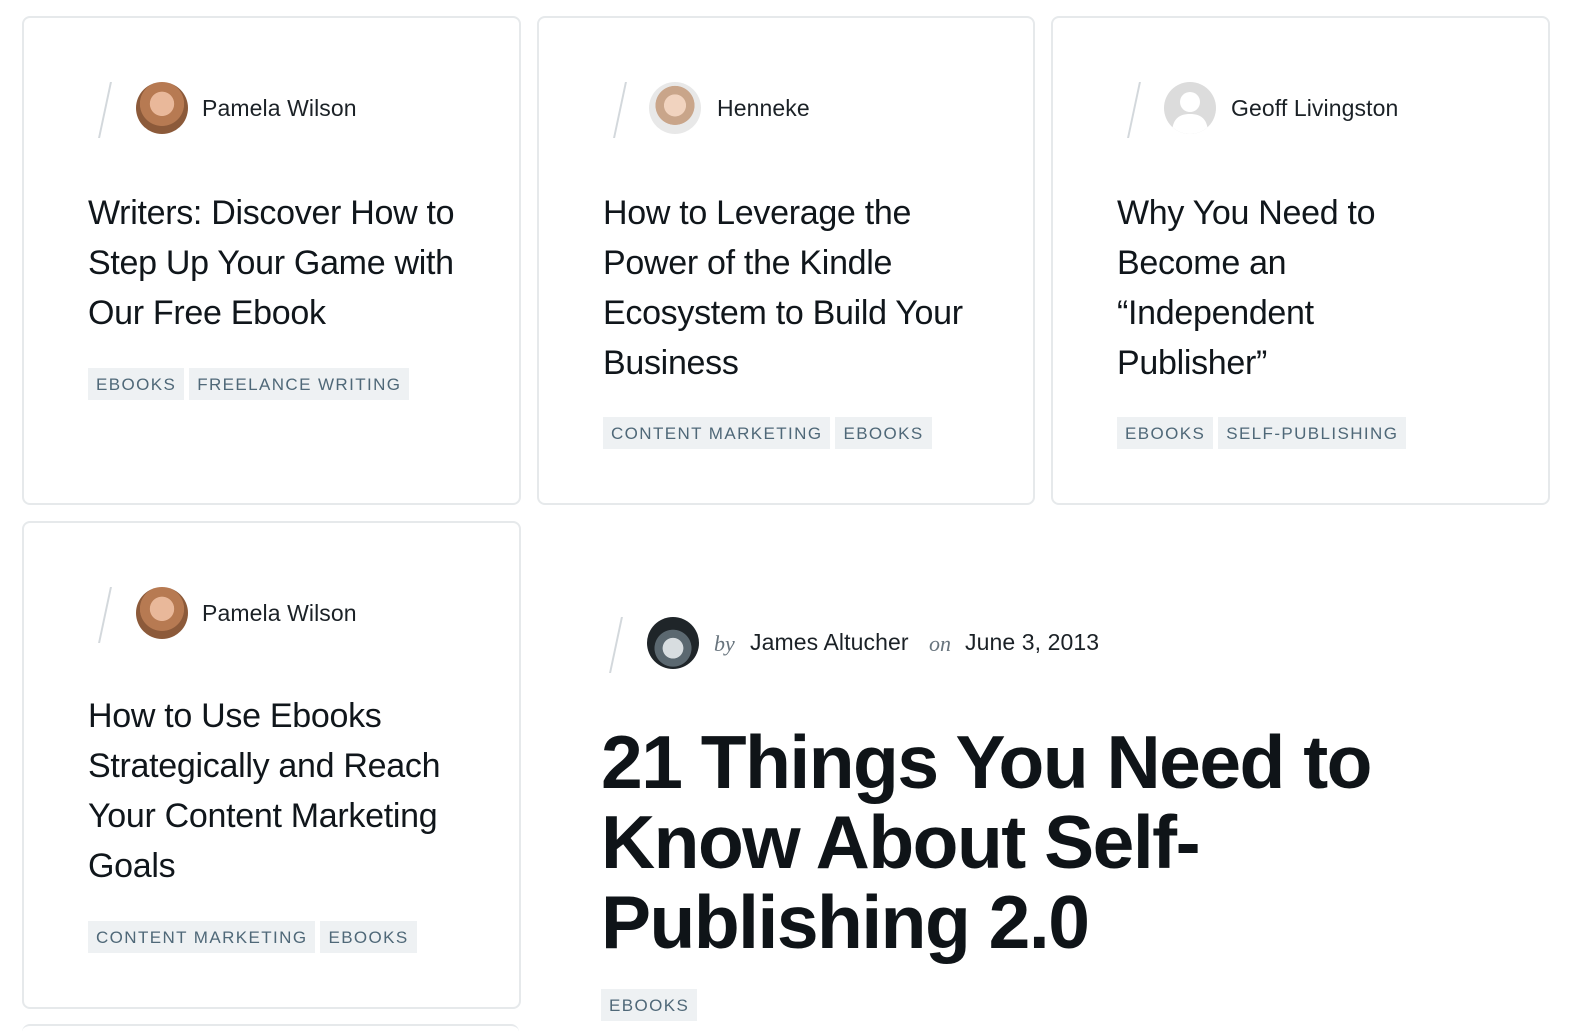  What do you see at coordinates (1032, 642) in the screenshot?
I see `post-date: June 3, 2013` at bounding box center [1032, 642].